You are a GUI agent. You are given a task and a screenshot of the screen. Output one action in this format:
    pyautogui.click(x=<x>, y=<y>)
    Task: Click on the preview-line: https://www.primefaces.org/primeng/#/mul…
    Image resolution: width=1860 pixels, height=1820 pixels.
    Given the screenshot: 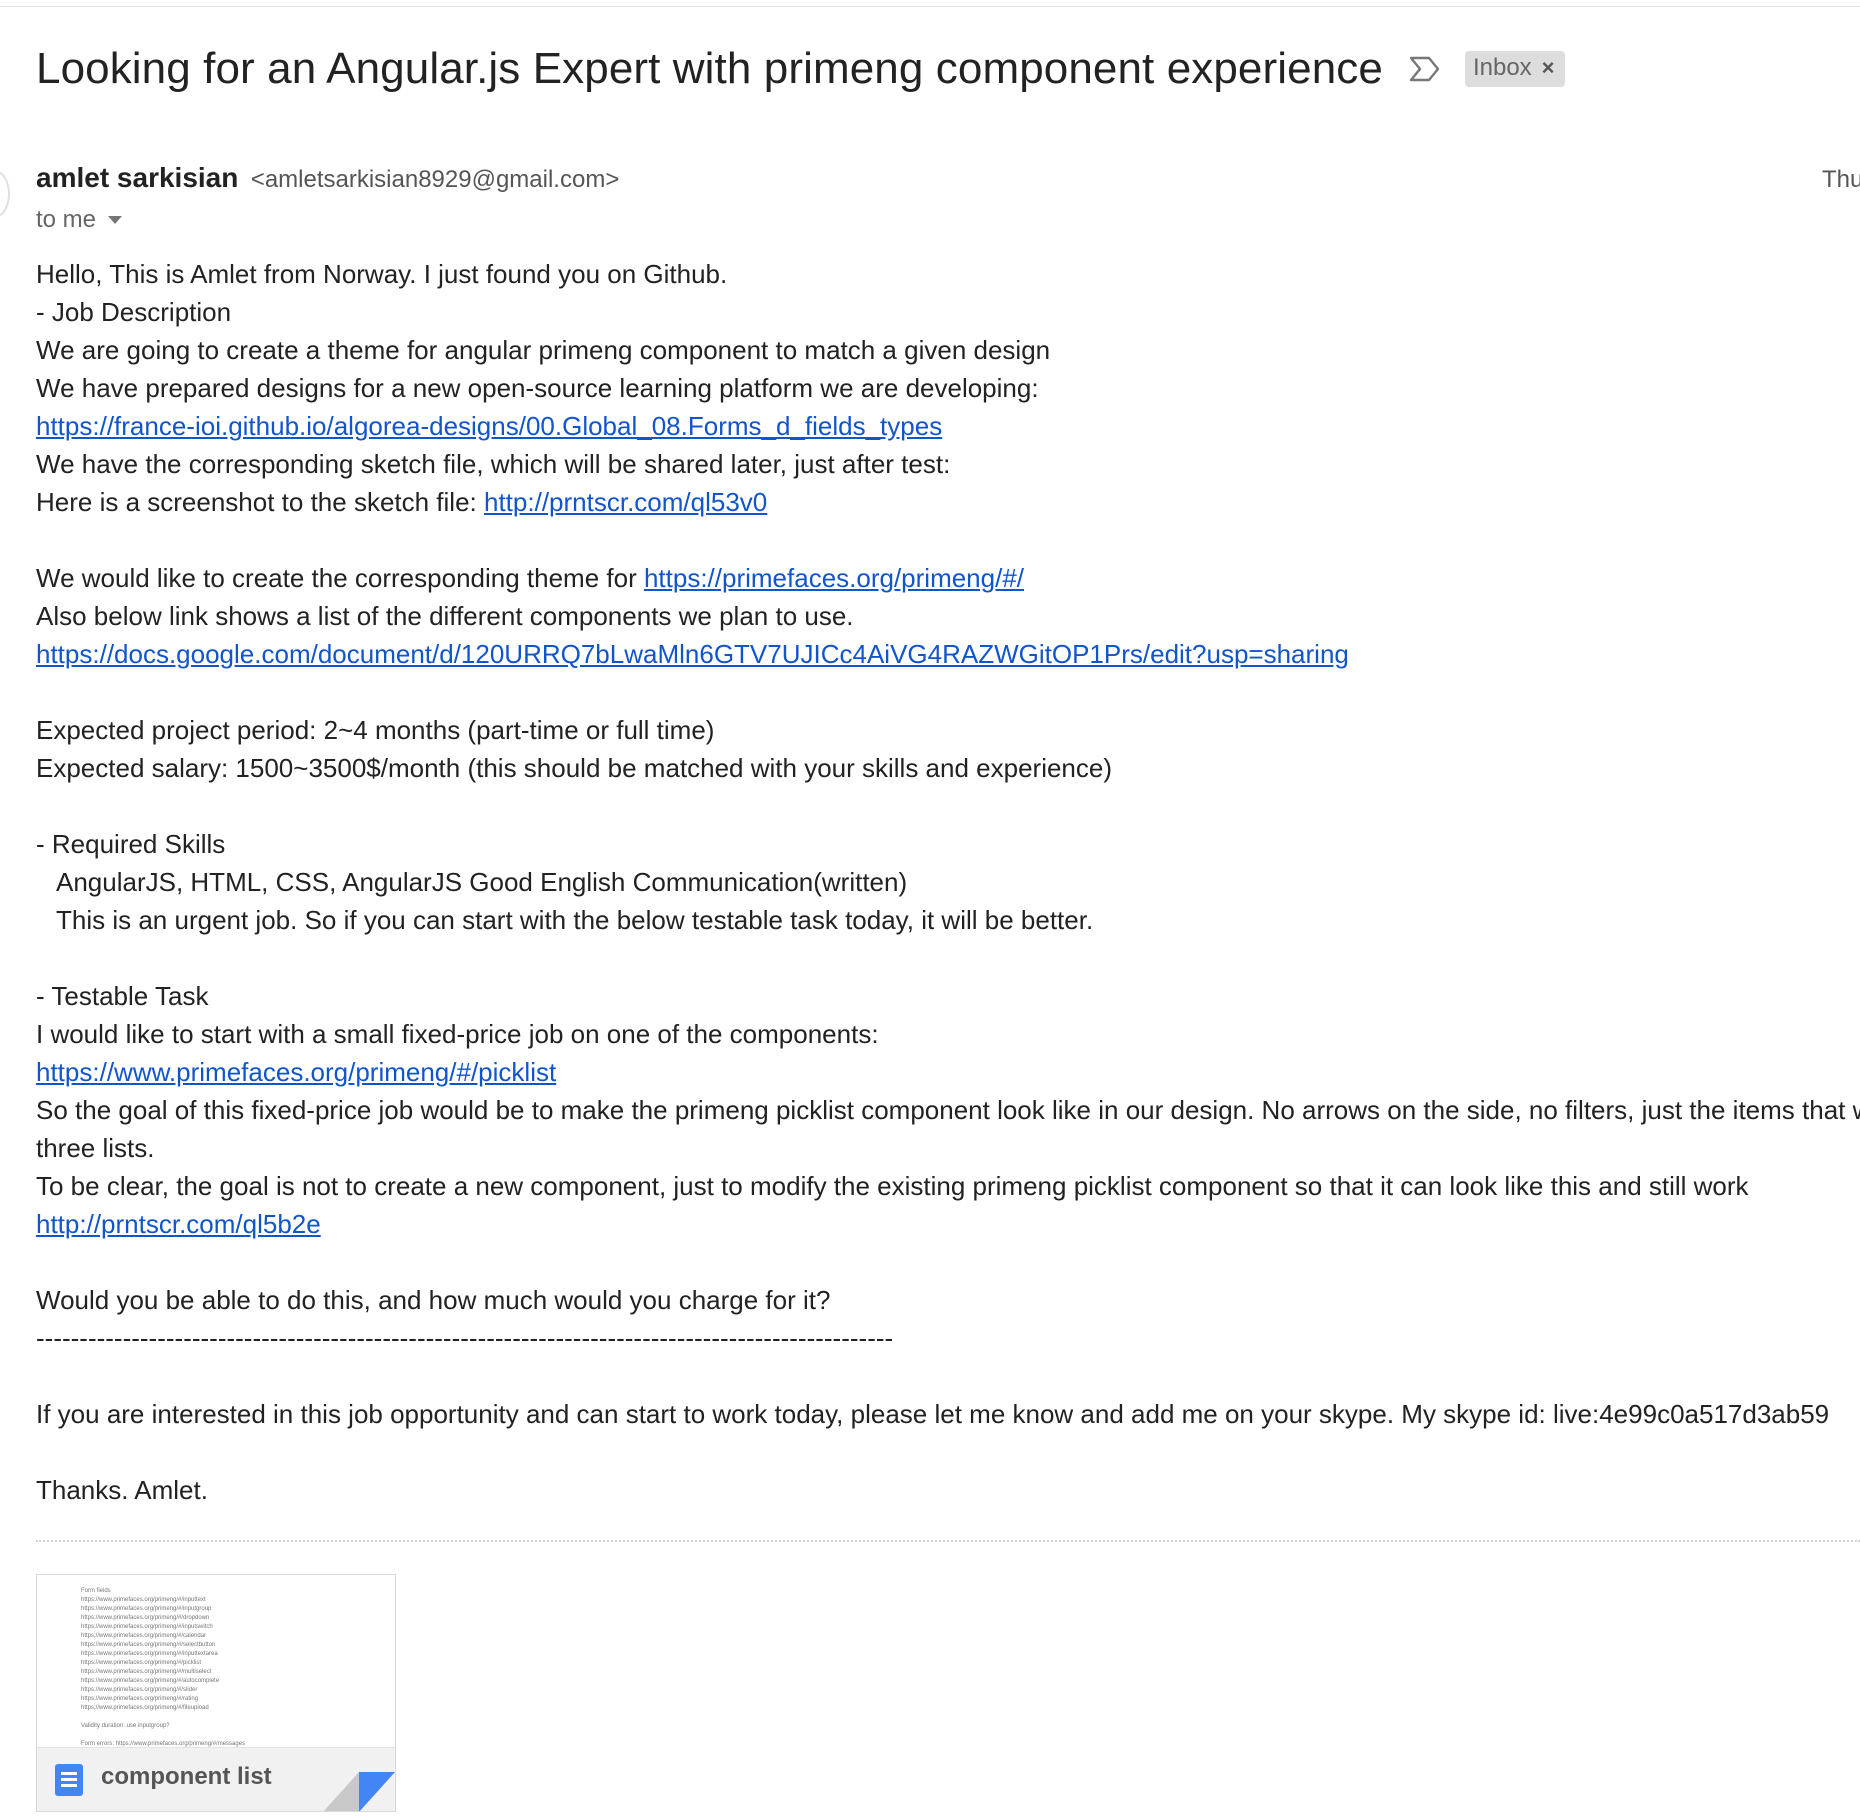 What is the action you would take?
    pyautogui.click(x=146, y=1672)
    